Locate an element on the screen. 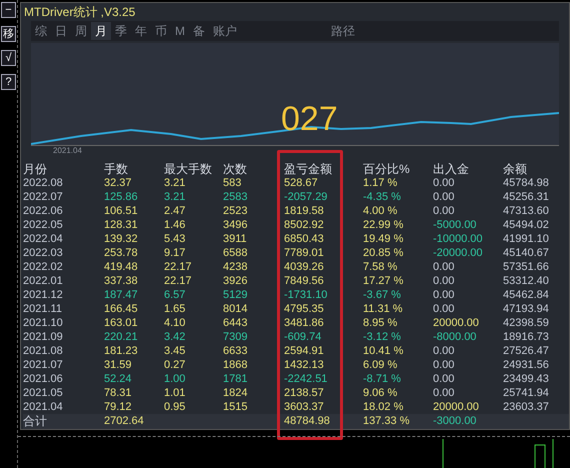  table-cell: 128.31 is located at coordinates (121, 225).